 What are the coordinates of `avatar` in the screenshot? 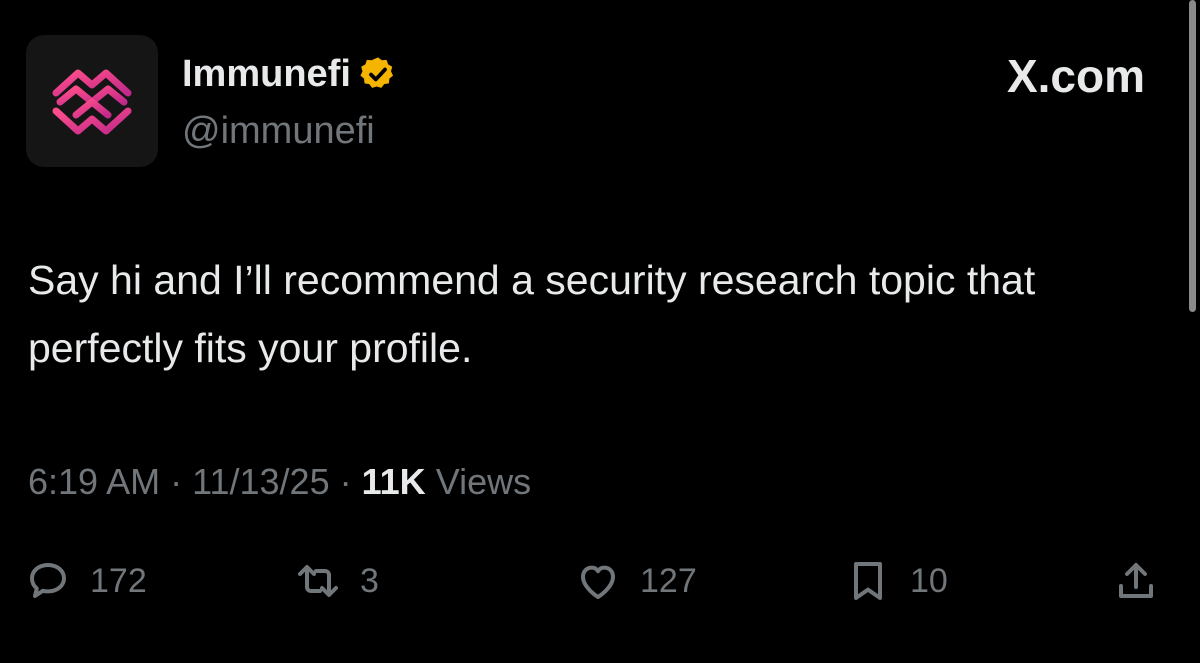 It's located at (92, 101).